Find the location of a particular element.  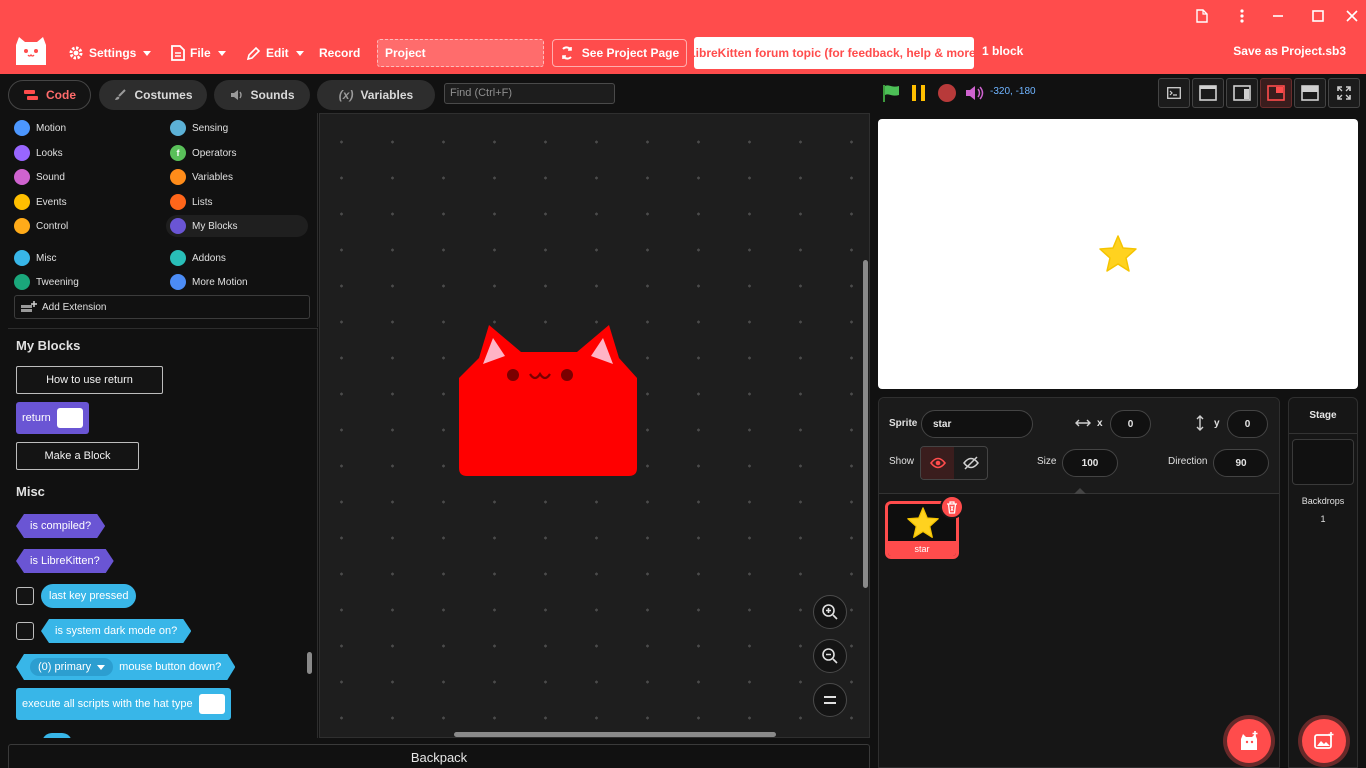

dark-mode-checkbox is located at coordinates (25, 631).